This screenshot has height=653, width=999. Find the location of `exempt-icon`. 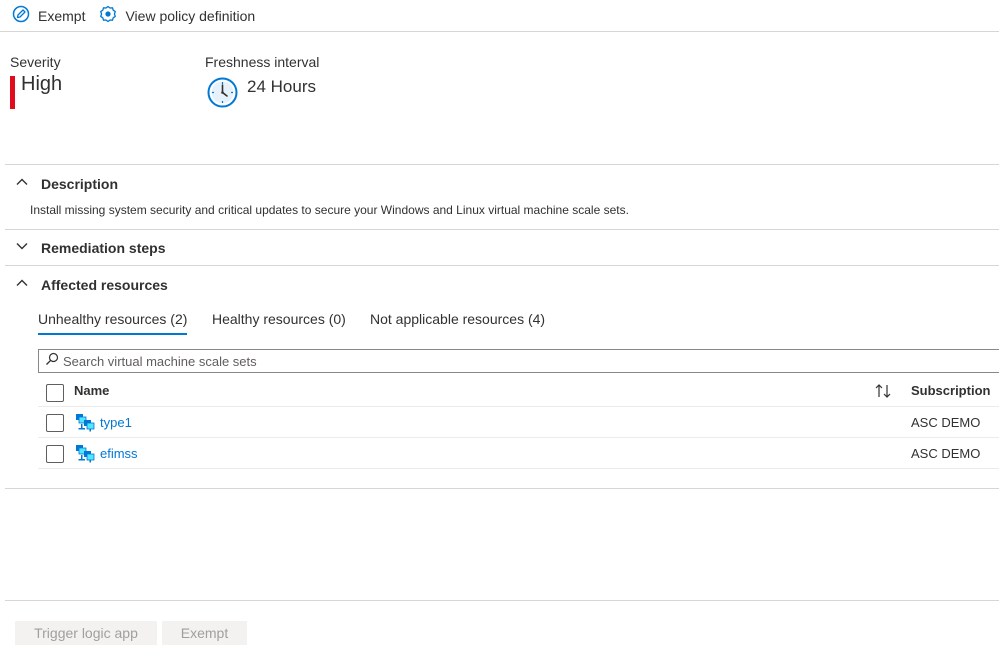

exempt-icon is located at coordinates (25, 15).